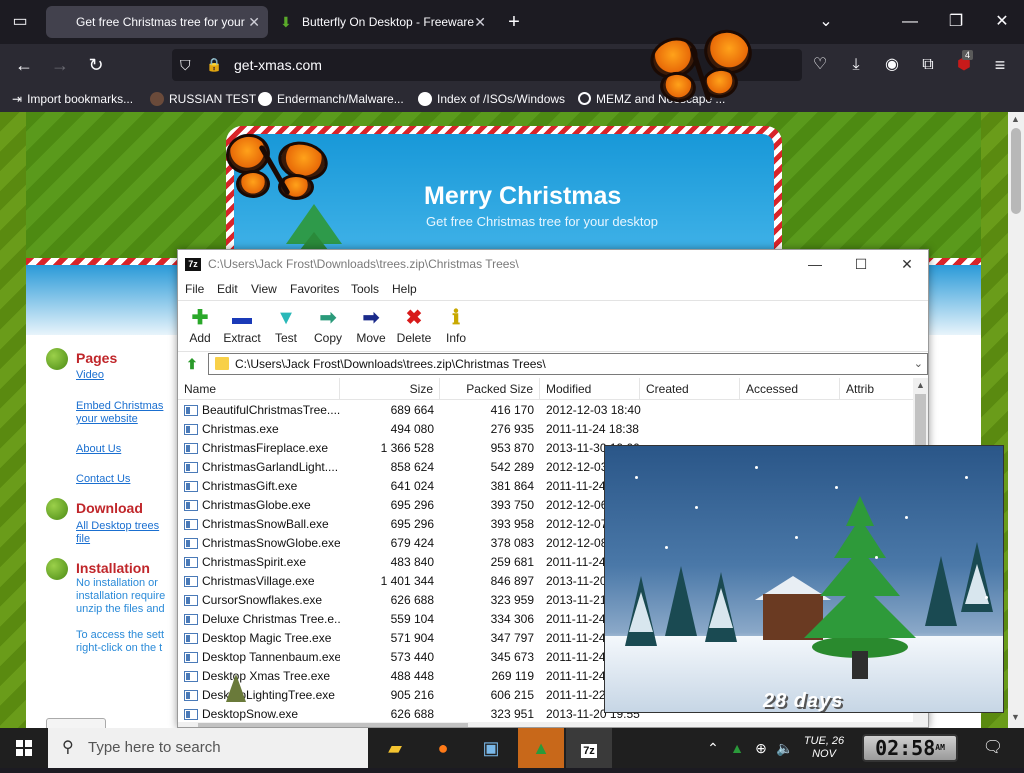 Image resolution: width=1024 pixels, height=773 pixels. I want to click on date-month: NOV, so click(824, 754).